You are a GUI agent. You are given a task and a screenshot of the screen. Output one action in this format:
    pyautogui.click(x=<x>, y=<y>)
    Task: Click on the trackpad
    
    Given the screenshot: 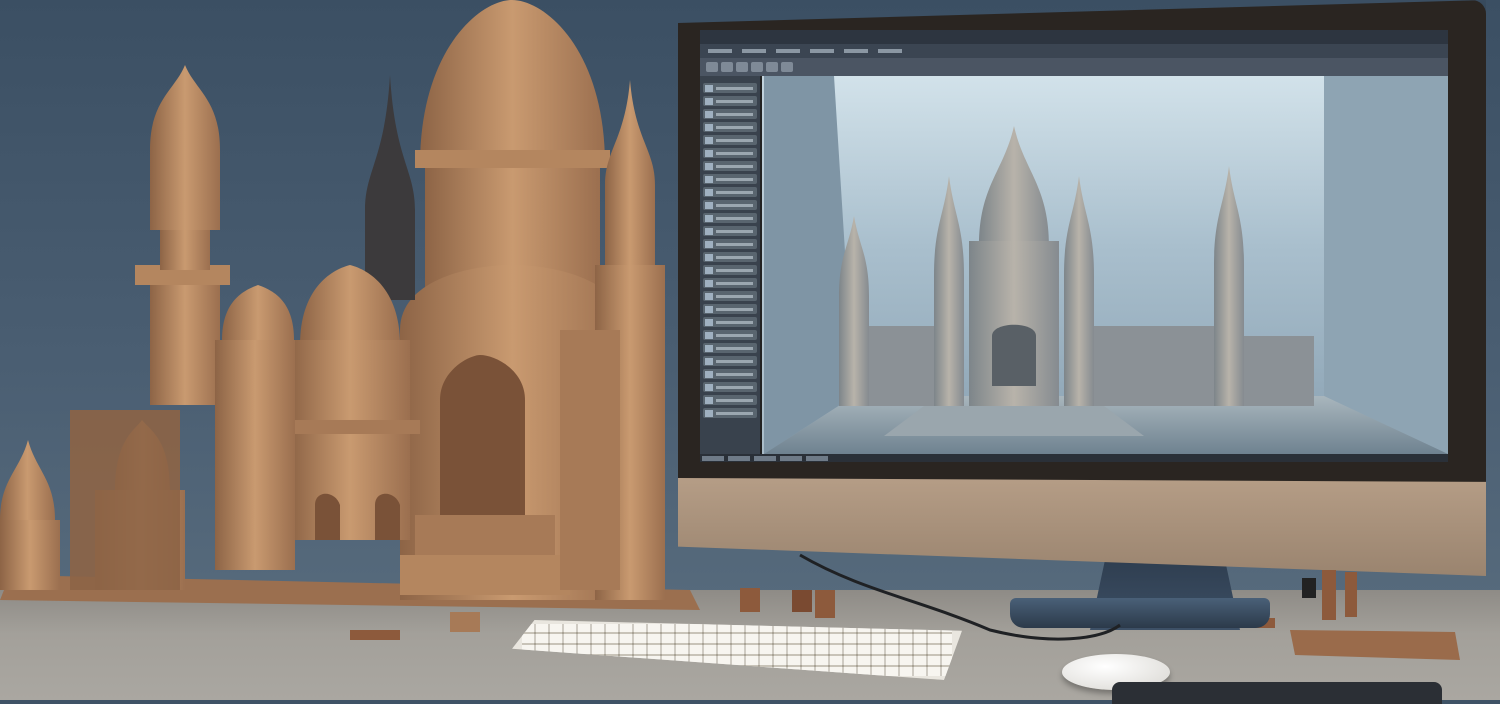 What is the action you would take?
    pyautogui.click(x=1277, y=693)
    